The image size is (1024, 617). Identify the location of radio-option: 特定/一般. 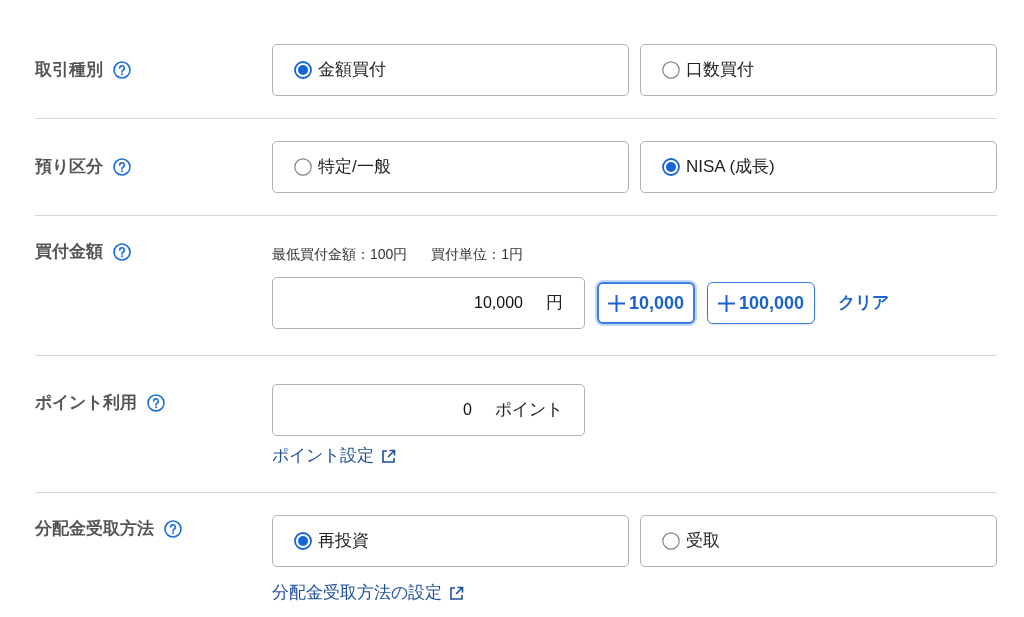
(450, 167).